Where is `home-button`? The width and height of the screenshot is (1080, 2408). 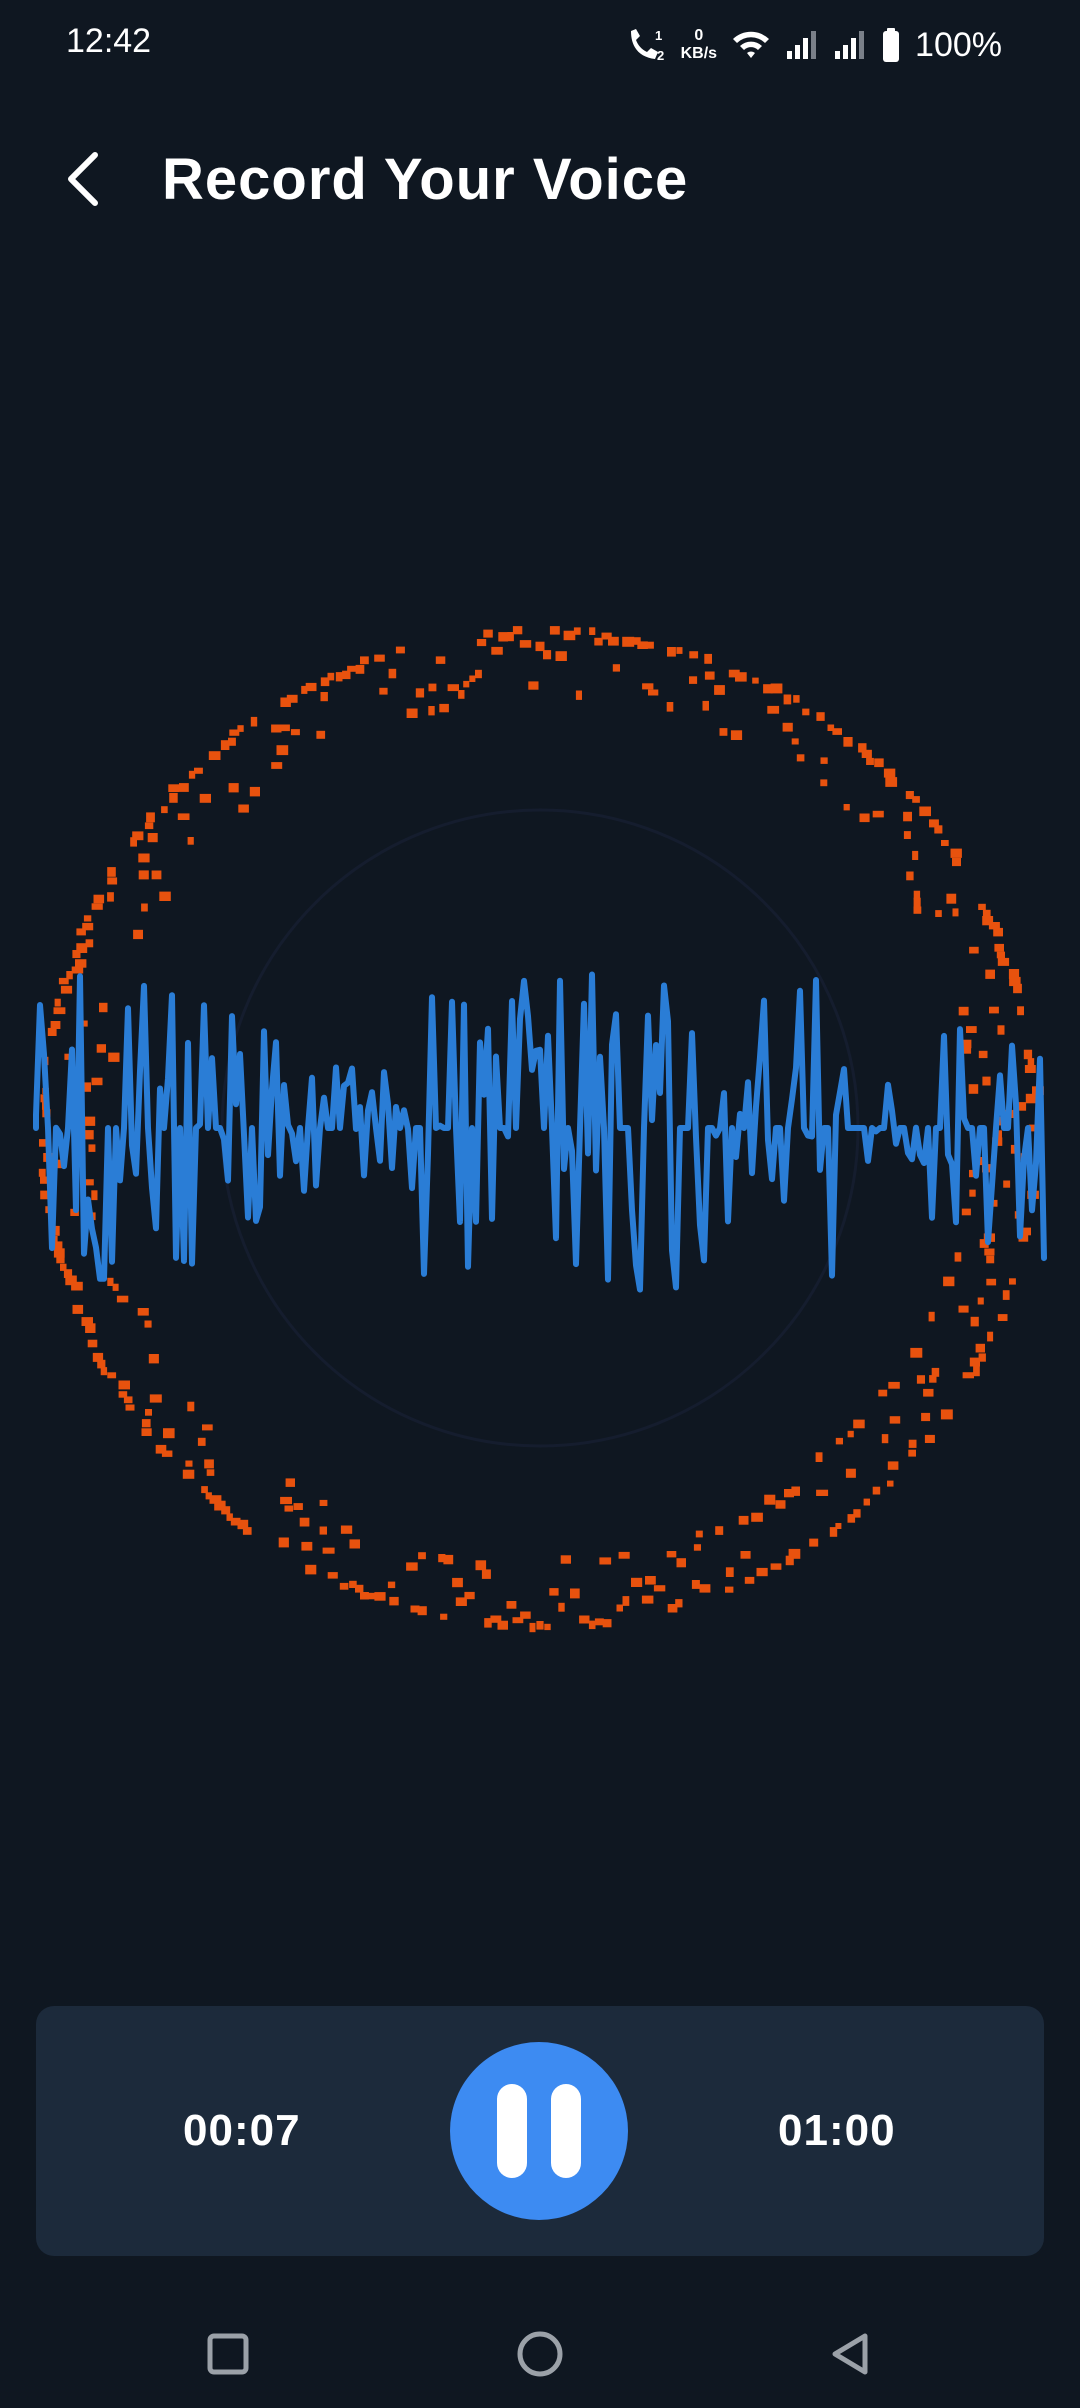
home-button is located at coordinates (540, 2354).